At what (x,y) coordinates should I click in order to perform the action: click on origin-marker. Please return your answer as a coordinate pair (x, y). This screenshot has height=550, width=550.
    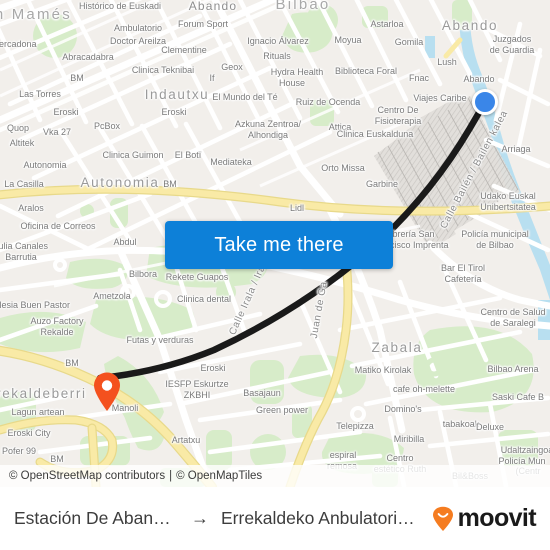
    Looking at the image, I should click on (485, 102).